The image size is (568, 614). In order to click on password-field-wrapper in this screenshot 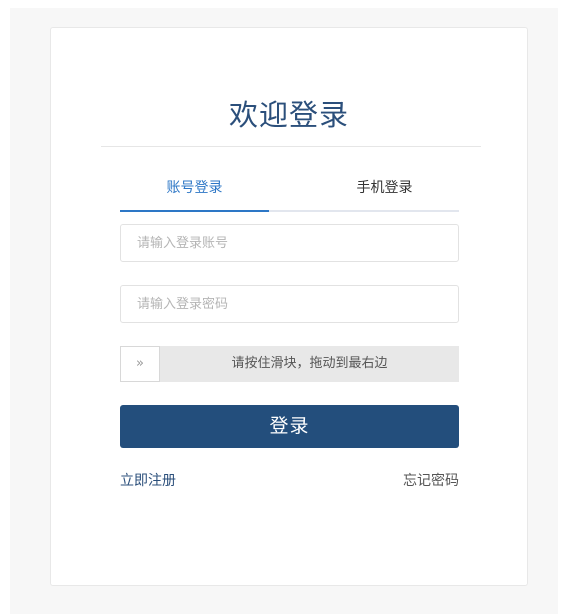, I will do `click(289, 304)`.